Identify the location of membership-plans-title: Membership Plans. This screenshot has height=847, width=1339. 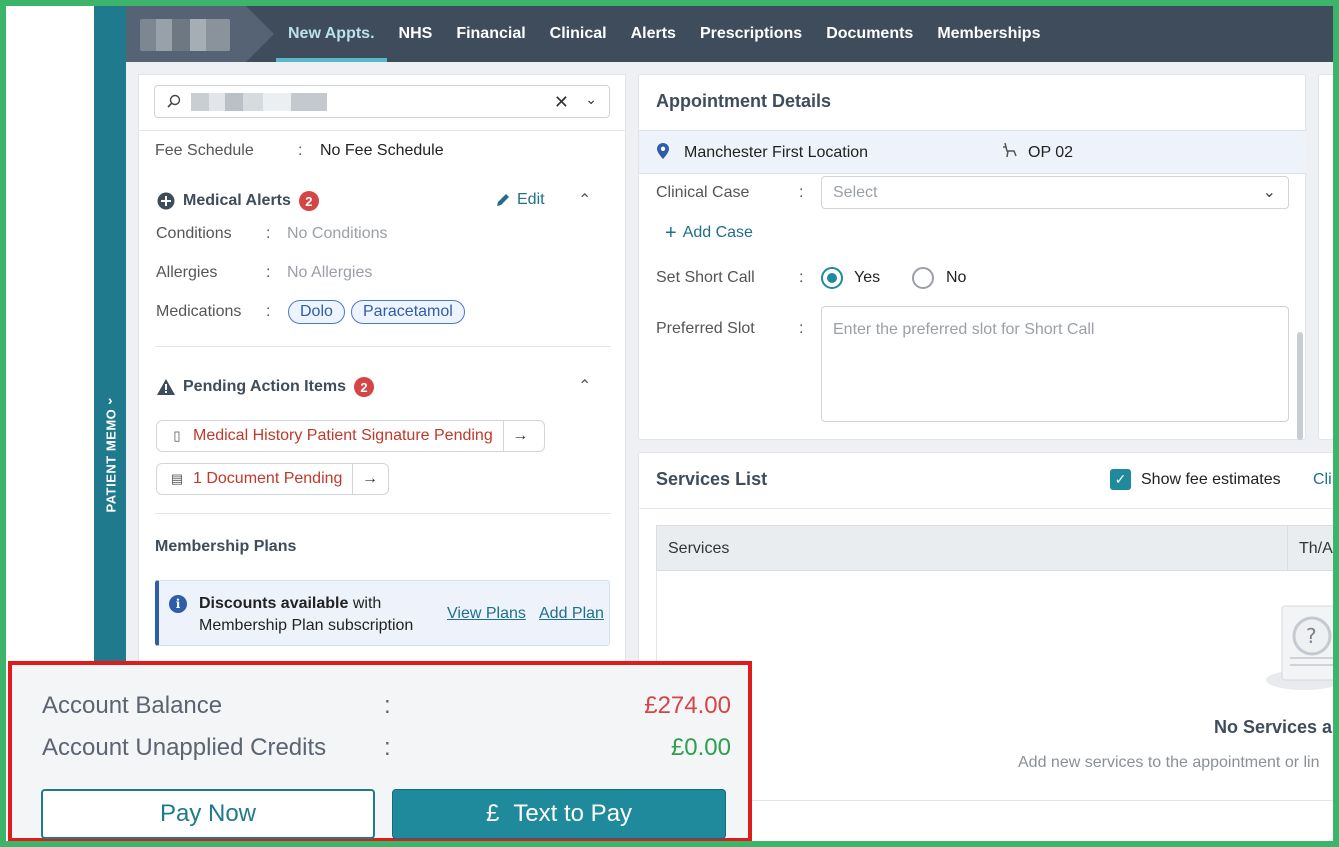
(226, 546).